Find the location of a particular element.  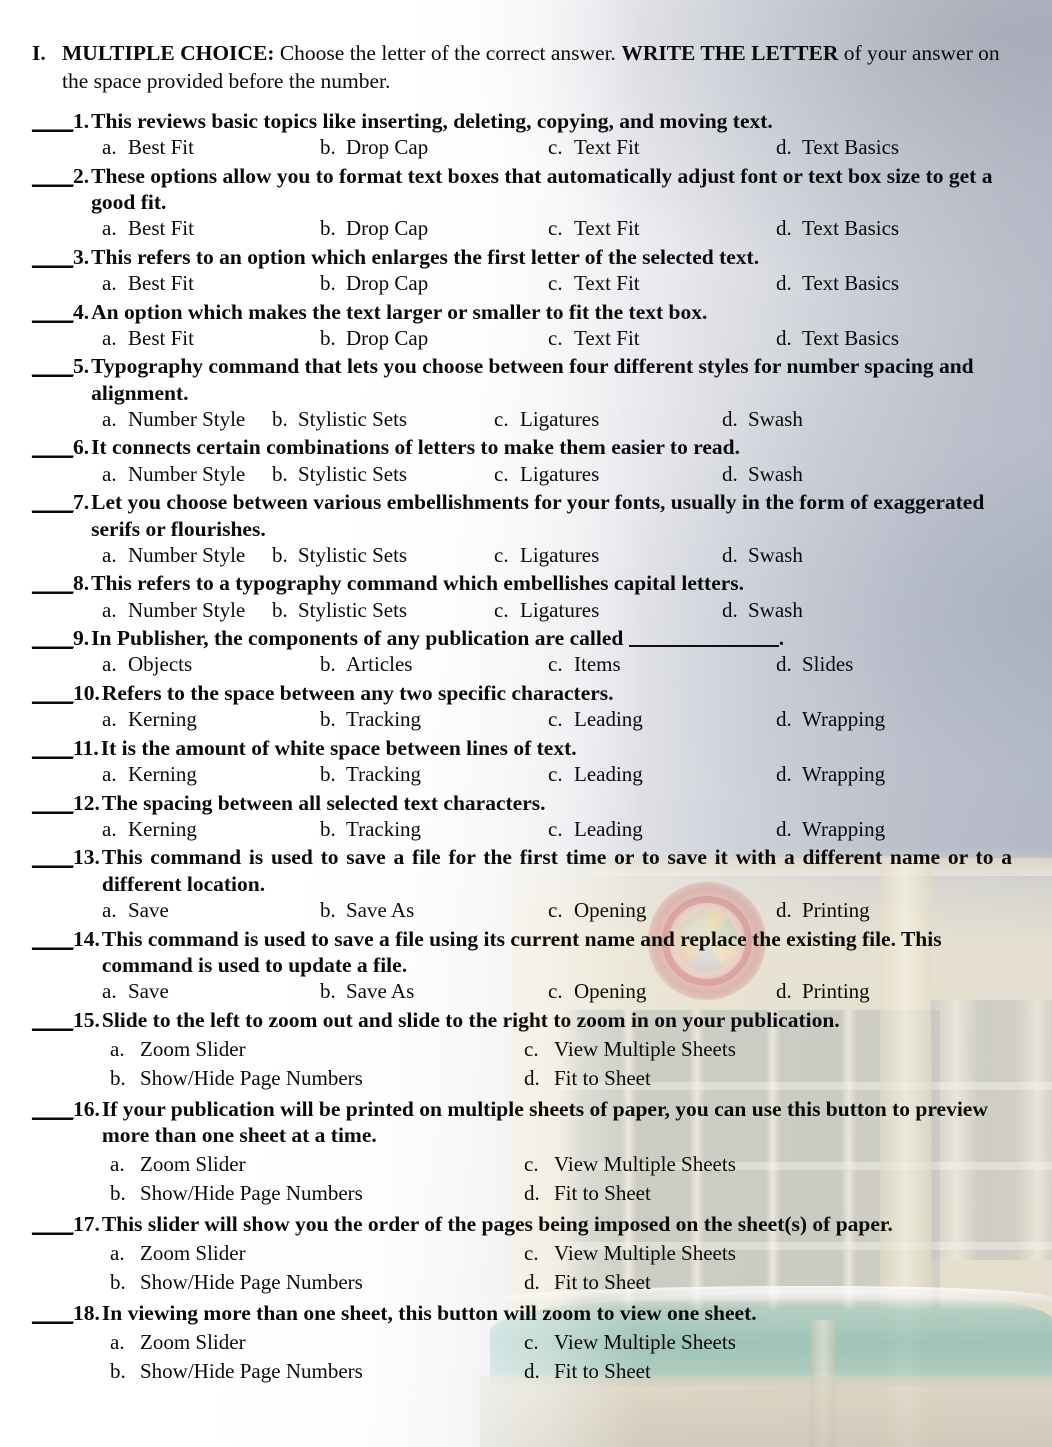

option-letter: c. is located at coordinates (501, 554).